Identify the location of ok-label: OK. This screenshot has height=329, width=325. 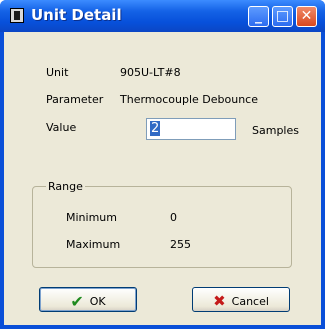
(97, 301).